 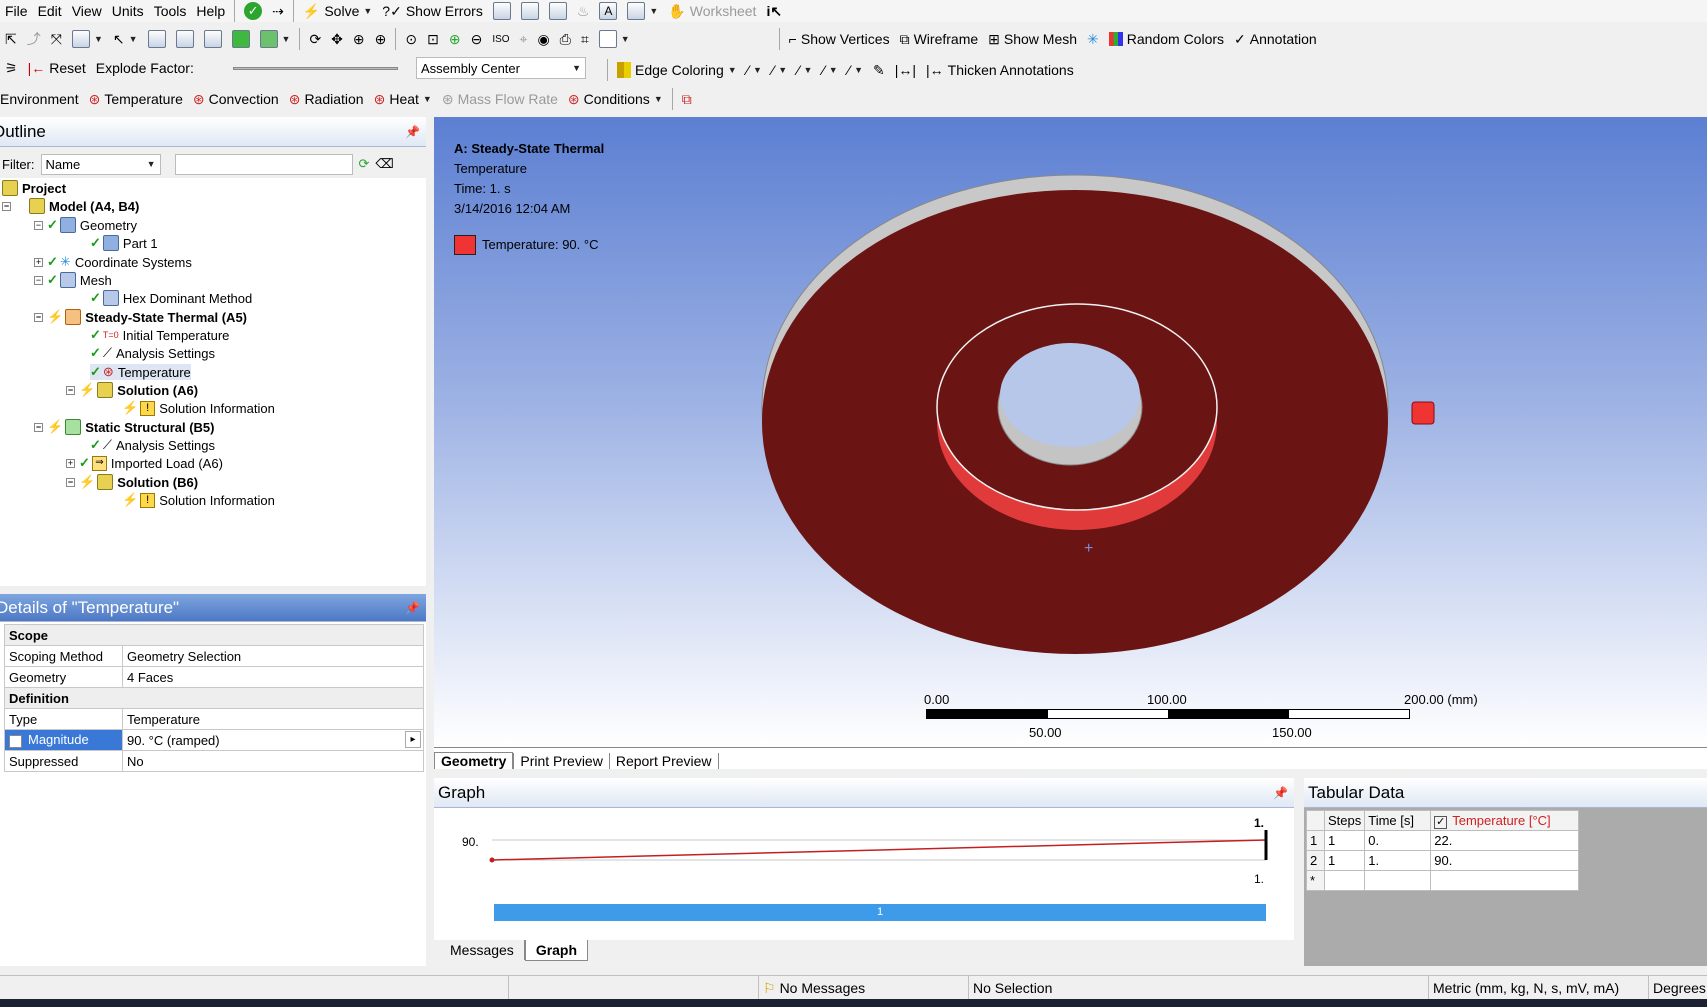 I want to click on refresh-icon: ⟳, so click(x=364, y=164).